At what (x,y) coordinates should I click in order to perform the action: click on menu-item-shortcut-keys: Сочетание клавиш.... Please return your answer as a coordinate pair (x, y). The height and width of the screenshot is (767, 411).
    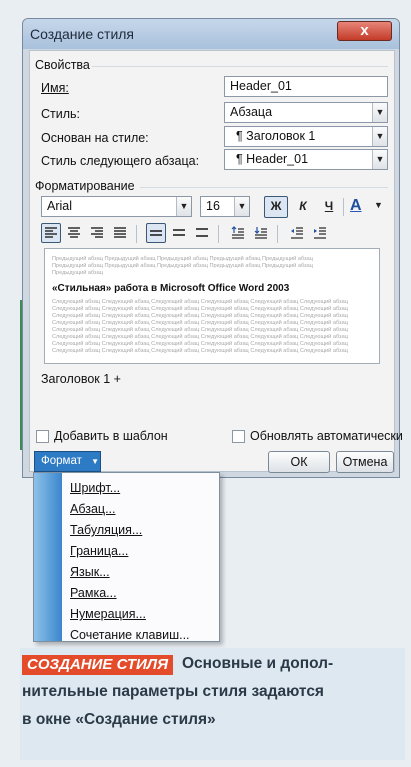
    Looking at the image, I should click on (130, 635).